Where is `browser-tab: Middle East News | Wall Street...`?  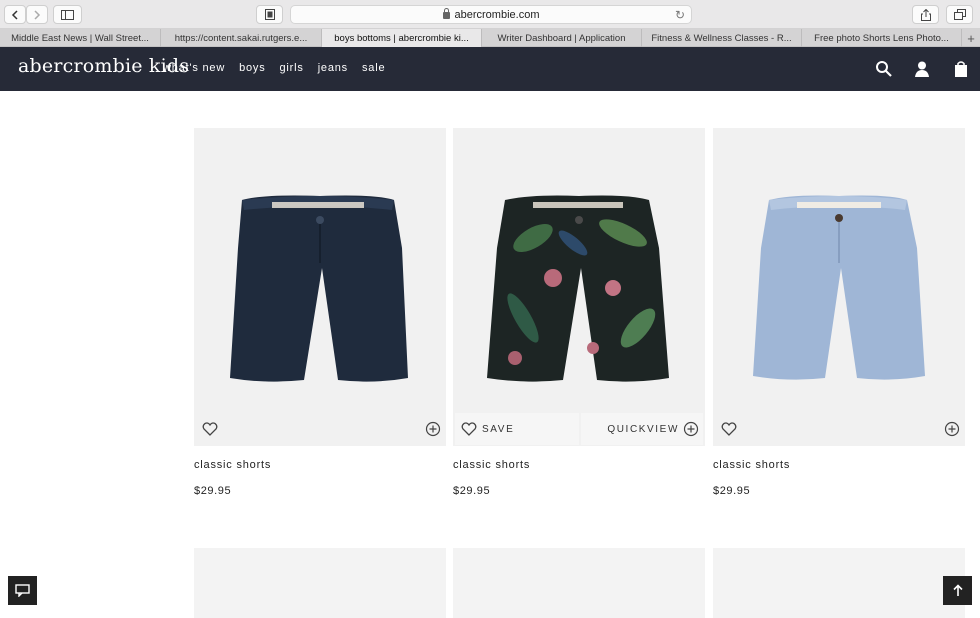 browser-tab: Middle East News | Wall Street... is located at coordinates (80, 38).